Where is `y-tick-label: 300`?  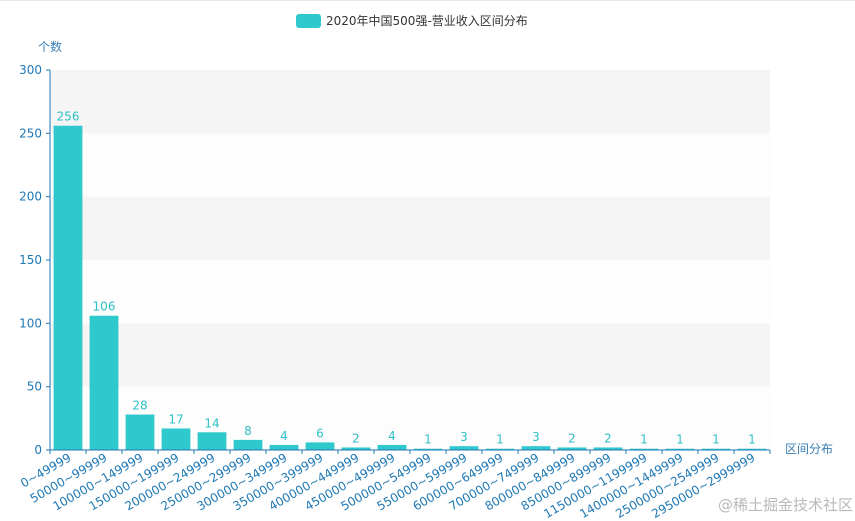
y-tick-label: 300 is located at coordinates (30, 70).